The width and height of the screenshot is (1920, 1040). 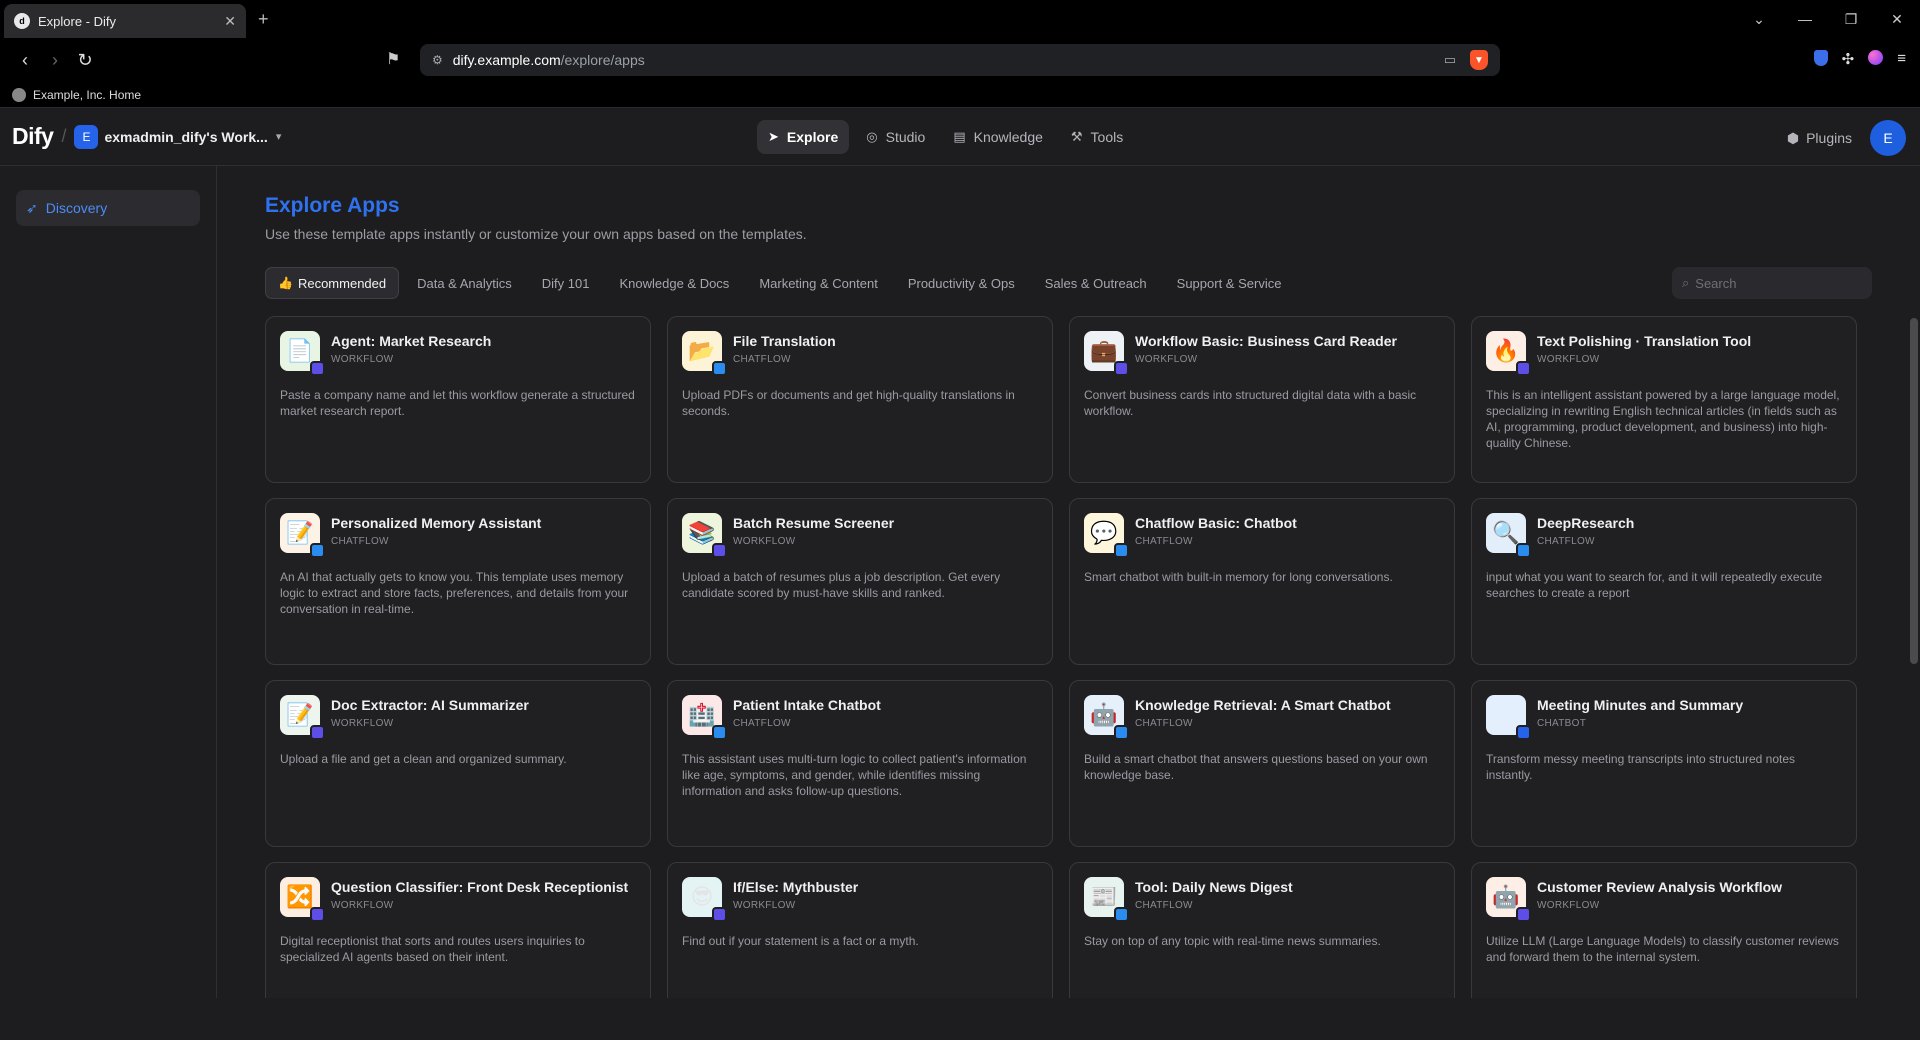 What do you see at coordinates (230, 21) in the screenshot?
I see `close-tab-icon: ✕` at bounding box center [230, 21].